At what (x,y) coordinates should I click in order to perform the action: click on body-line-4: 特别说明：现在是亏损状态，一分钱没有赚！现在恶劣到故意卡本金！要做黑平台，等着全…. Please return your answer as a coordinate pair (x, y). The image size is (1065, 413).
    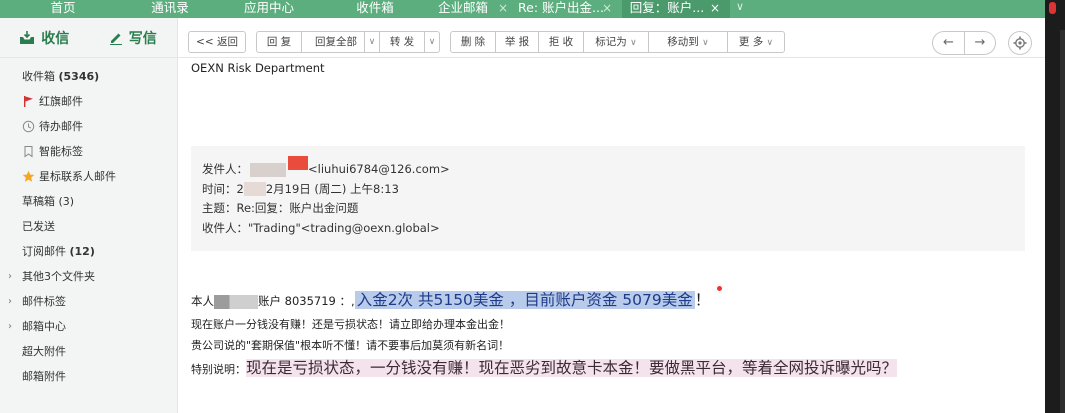
    Looking at the image, I should click on (544, 368).